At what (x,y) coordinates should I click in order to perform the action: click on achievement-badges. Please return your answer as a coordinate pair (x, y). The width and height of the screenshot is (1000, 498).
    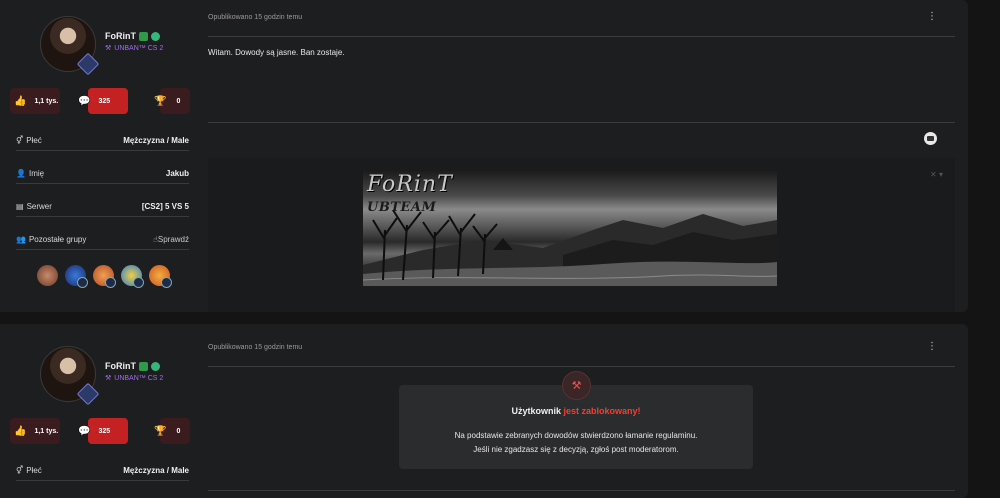
    Looking at the image, I should click on (104, 276).